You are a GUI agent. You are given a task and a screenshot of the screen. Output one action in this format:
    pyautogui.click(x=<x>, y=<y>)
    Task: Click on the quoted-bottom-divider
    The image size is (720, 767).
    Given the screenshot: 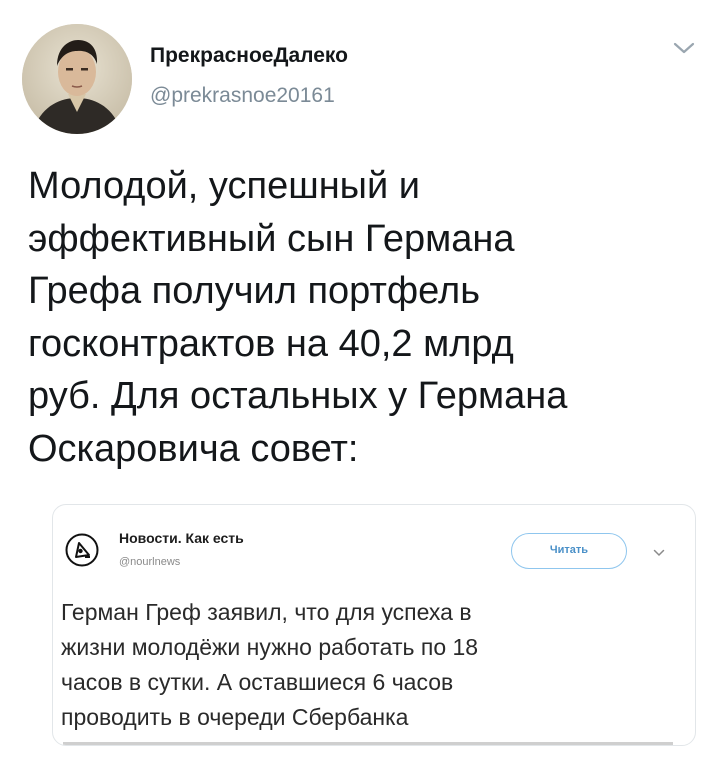 What is the action you would take?
    pyautogui.click(x=368, y=743)
    